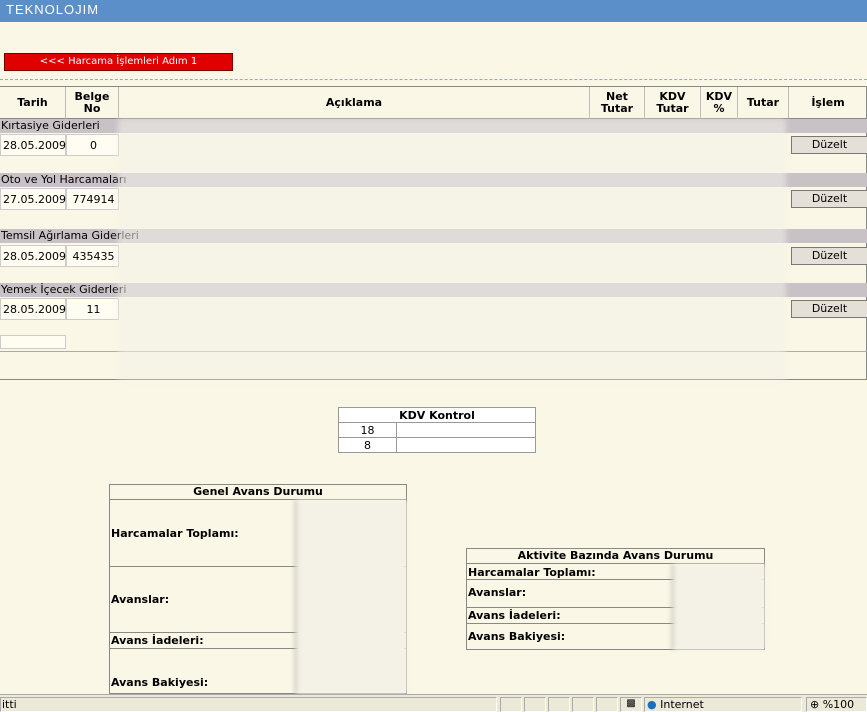 This screenshot has width=867, height=712. What do you see at coordinates (763, 103) in the screenshot?
I see `header-tutar: Tutar` at bounding box center [763, 103].